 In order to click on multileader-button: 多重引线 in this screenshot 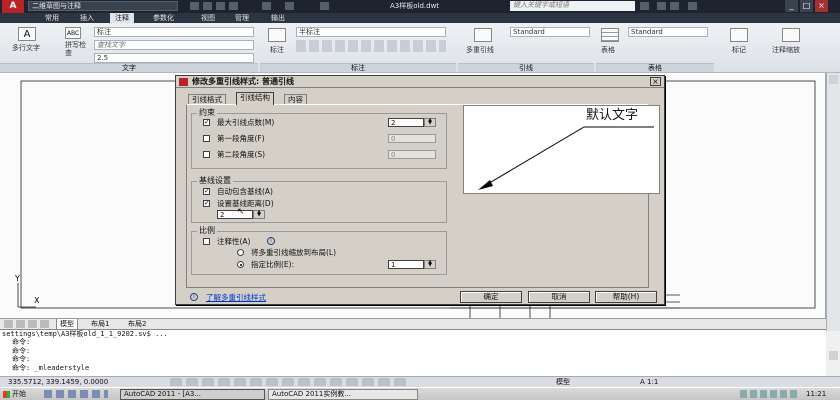, I will do `click(480, 50)`.